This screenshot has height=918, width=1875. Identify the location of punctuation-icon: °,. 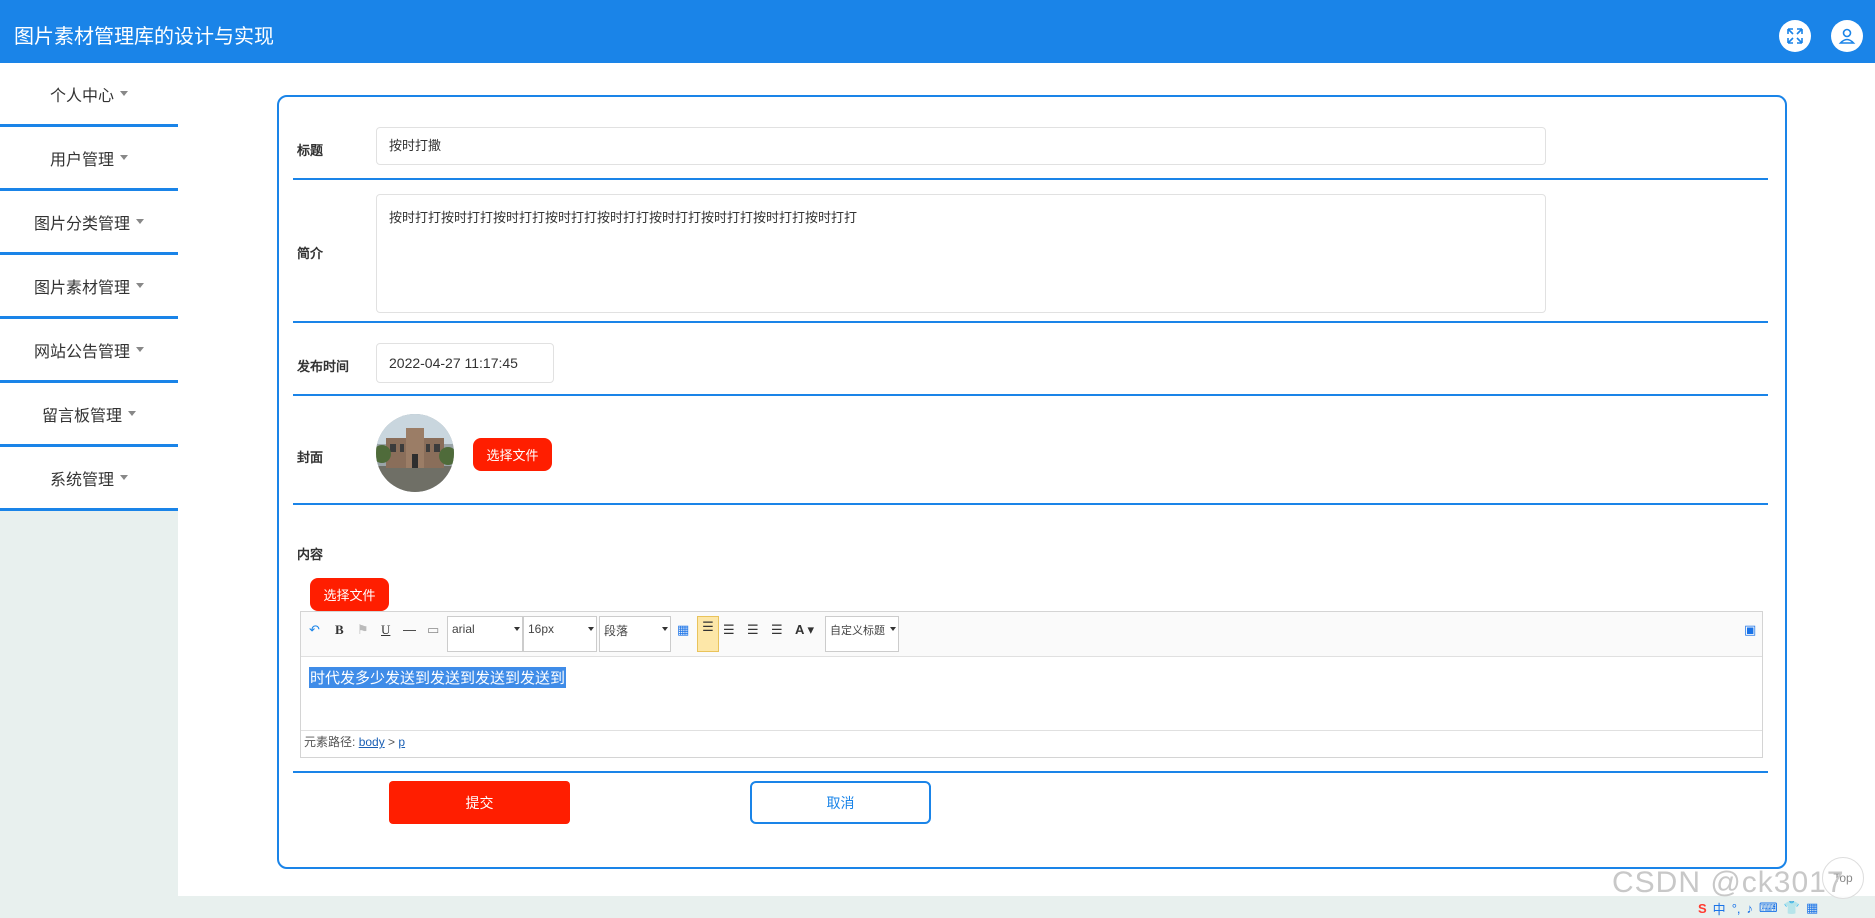
(1736, 908).